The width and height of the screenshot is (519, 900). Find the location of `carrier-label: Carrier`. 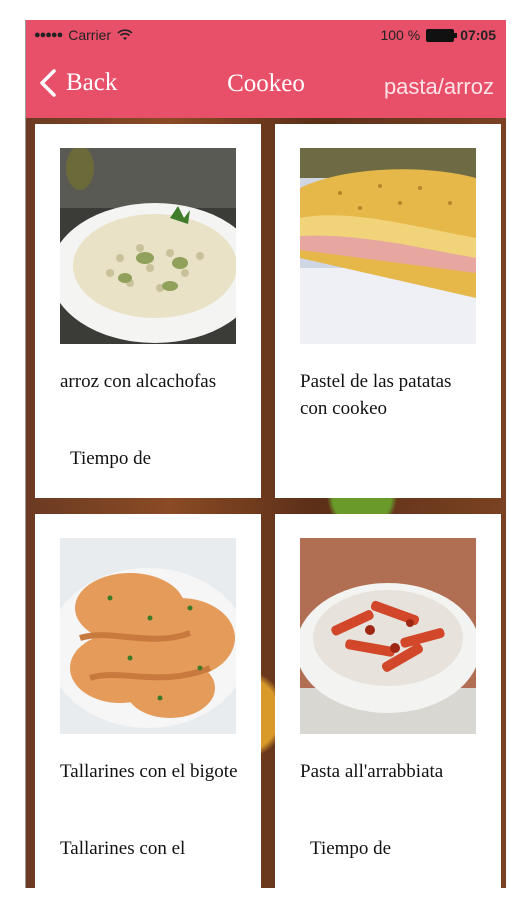

carrier-label: Carrier is located at coordinates (90, 35).